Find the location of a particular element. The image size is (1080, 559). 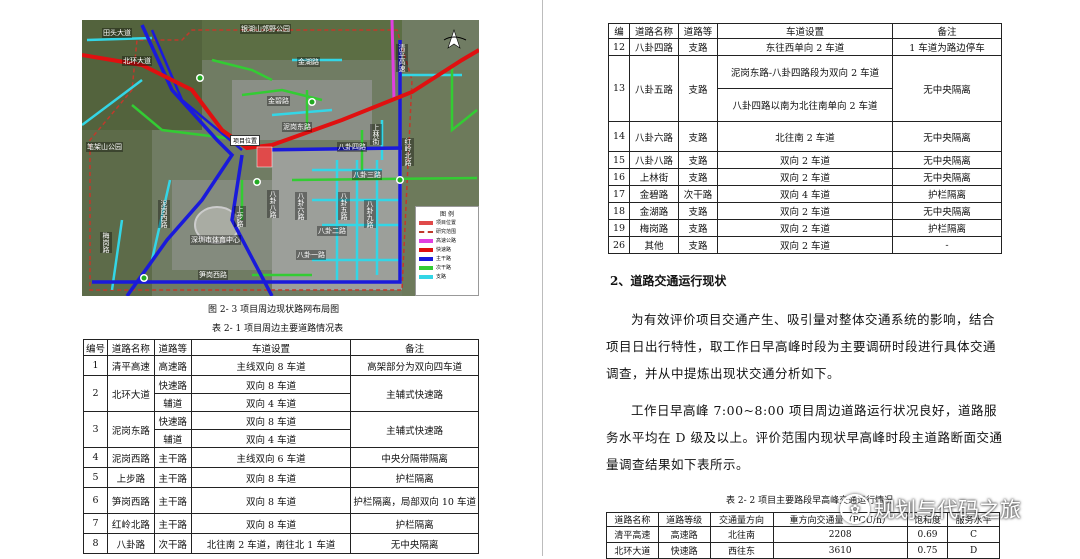

cell-no: 6 is located at coordinates (95, 500).